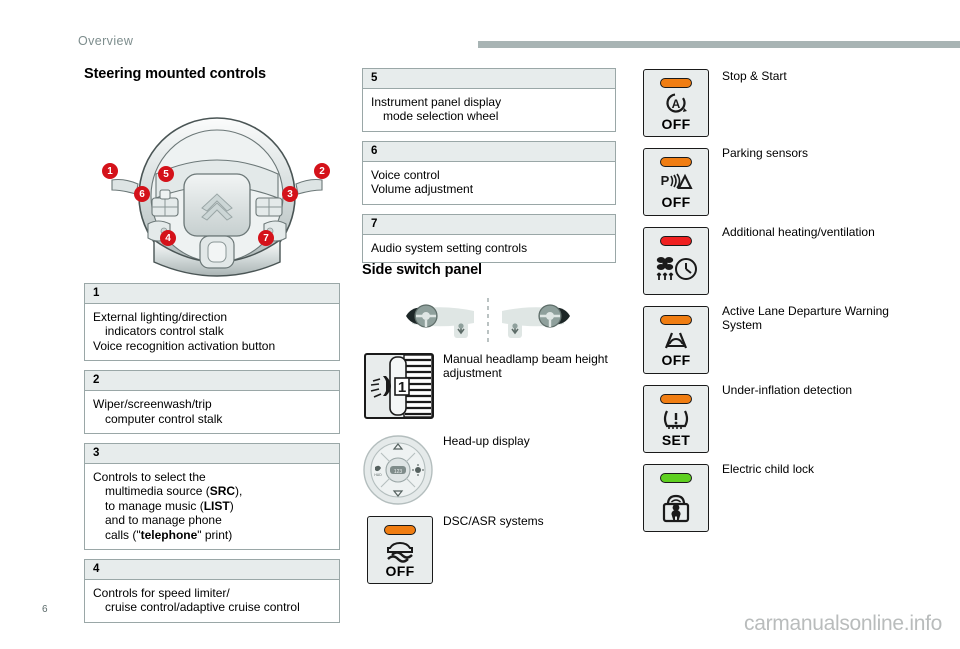 This screenshot has width=960, height=649. I want to click on table-line: cruise control/adaptive cruise control, so click(202, 607).